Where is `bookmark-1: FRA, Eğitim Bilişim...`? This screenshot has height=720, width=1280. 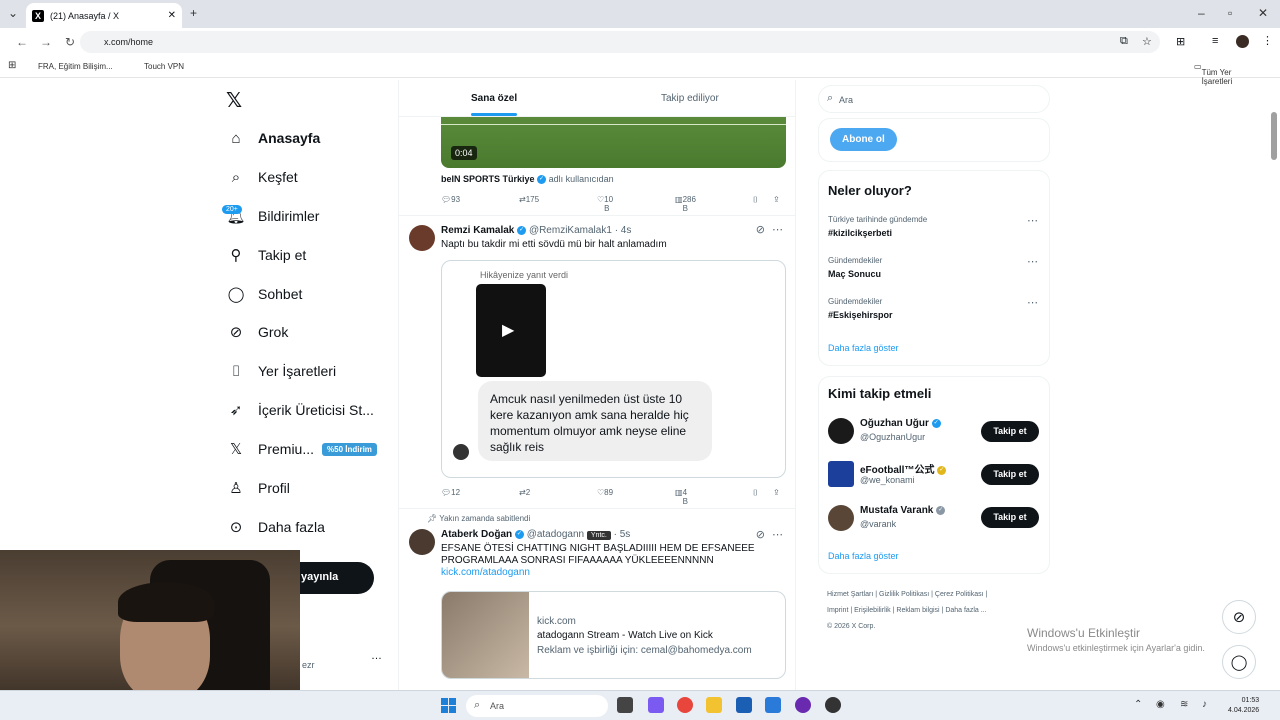 bookmark-1: FRA, Eğitim Bilişim... is located at coordinates (75, 66).